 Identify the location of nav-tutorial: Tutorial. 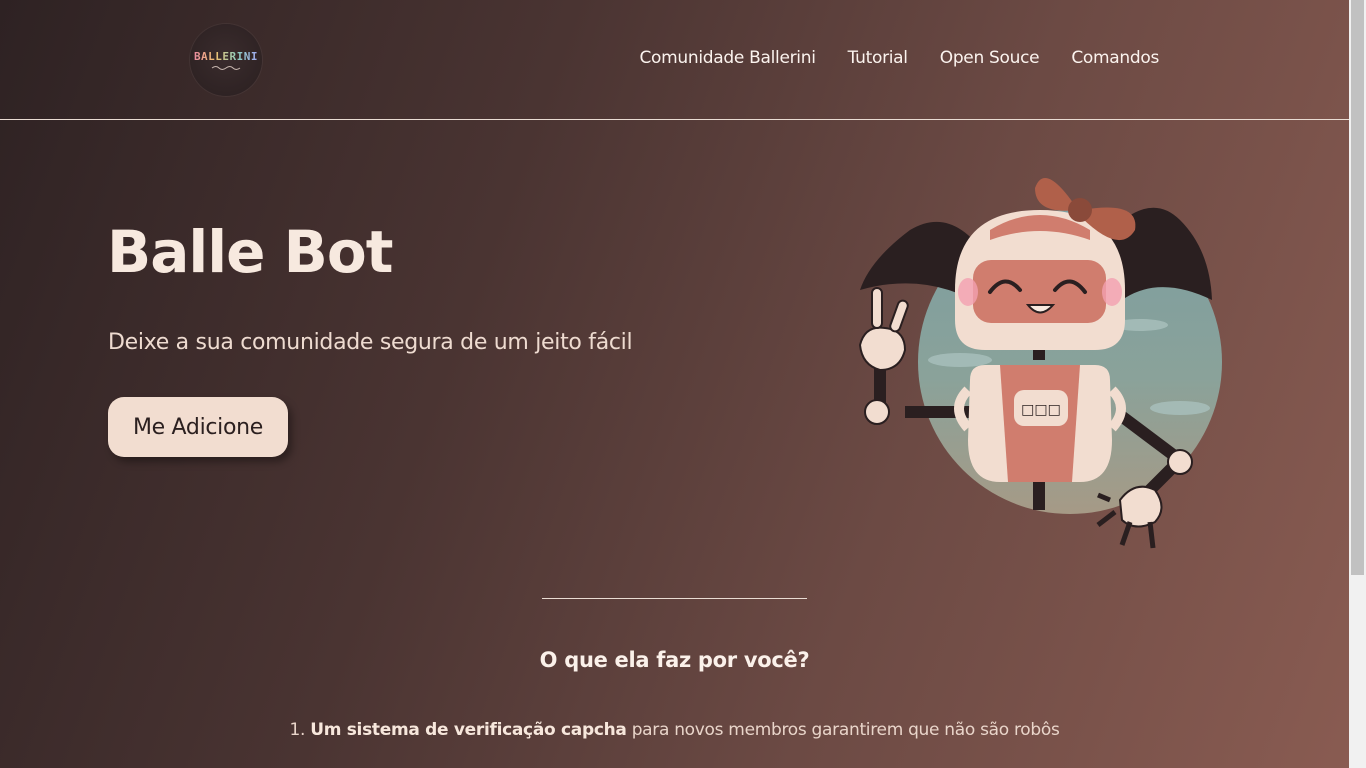
(878, 58).